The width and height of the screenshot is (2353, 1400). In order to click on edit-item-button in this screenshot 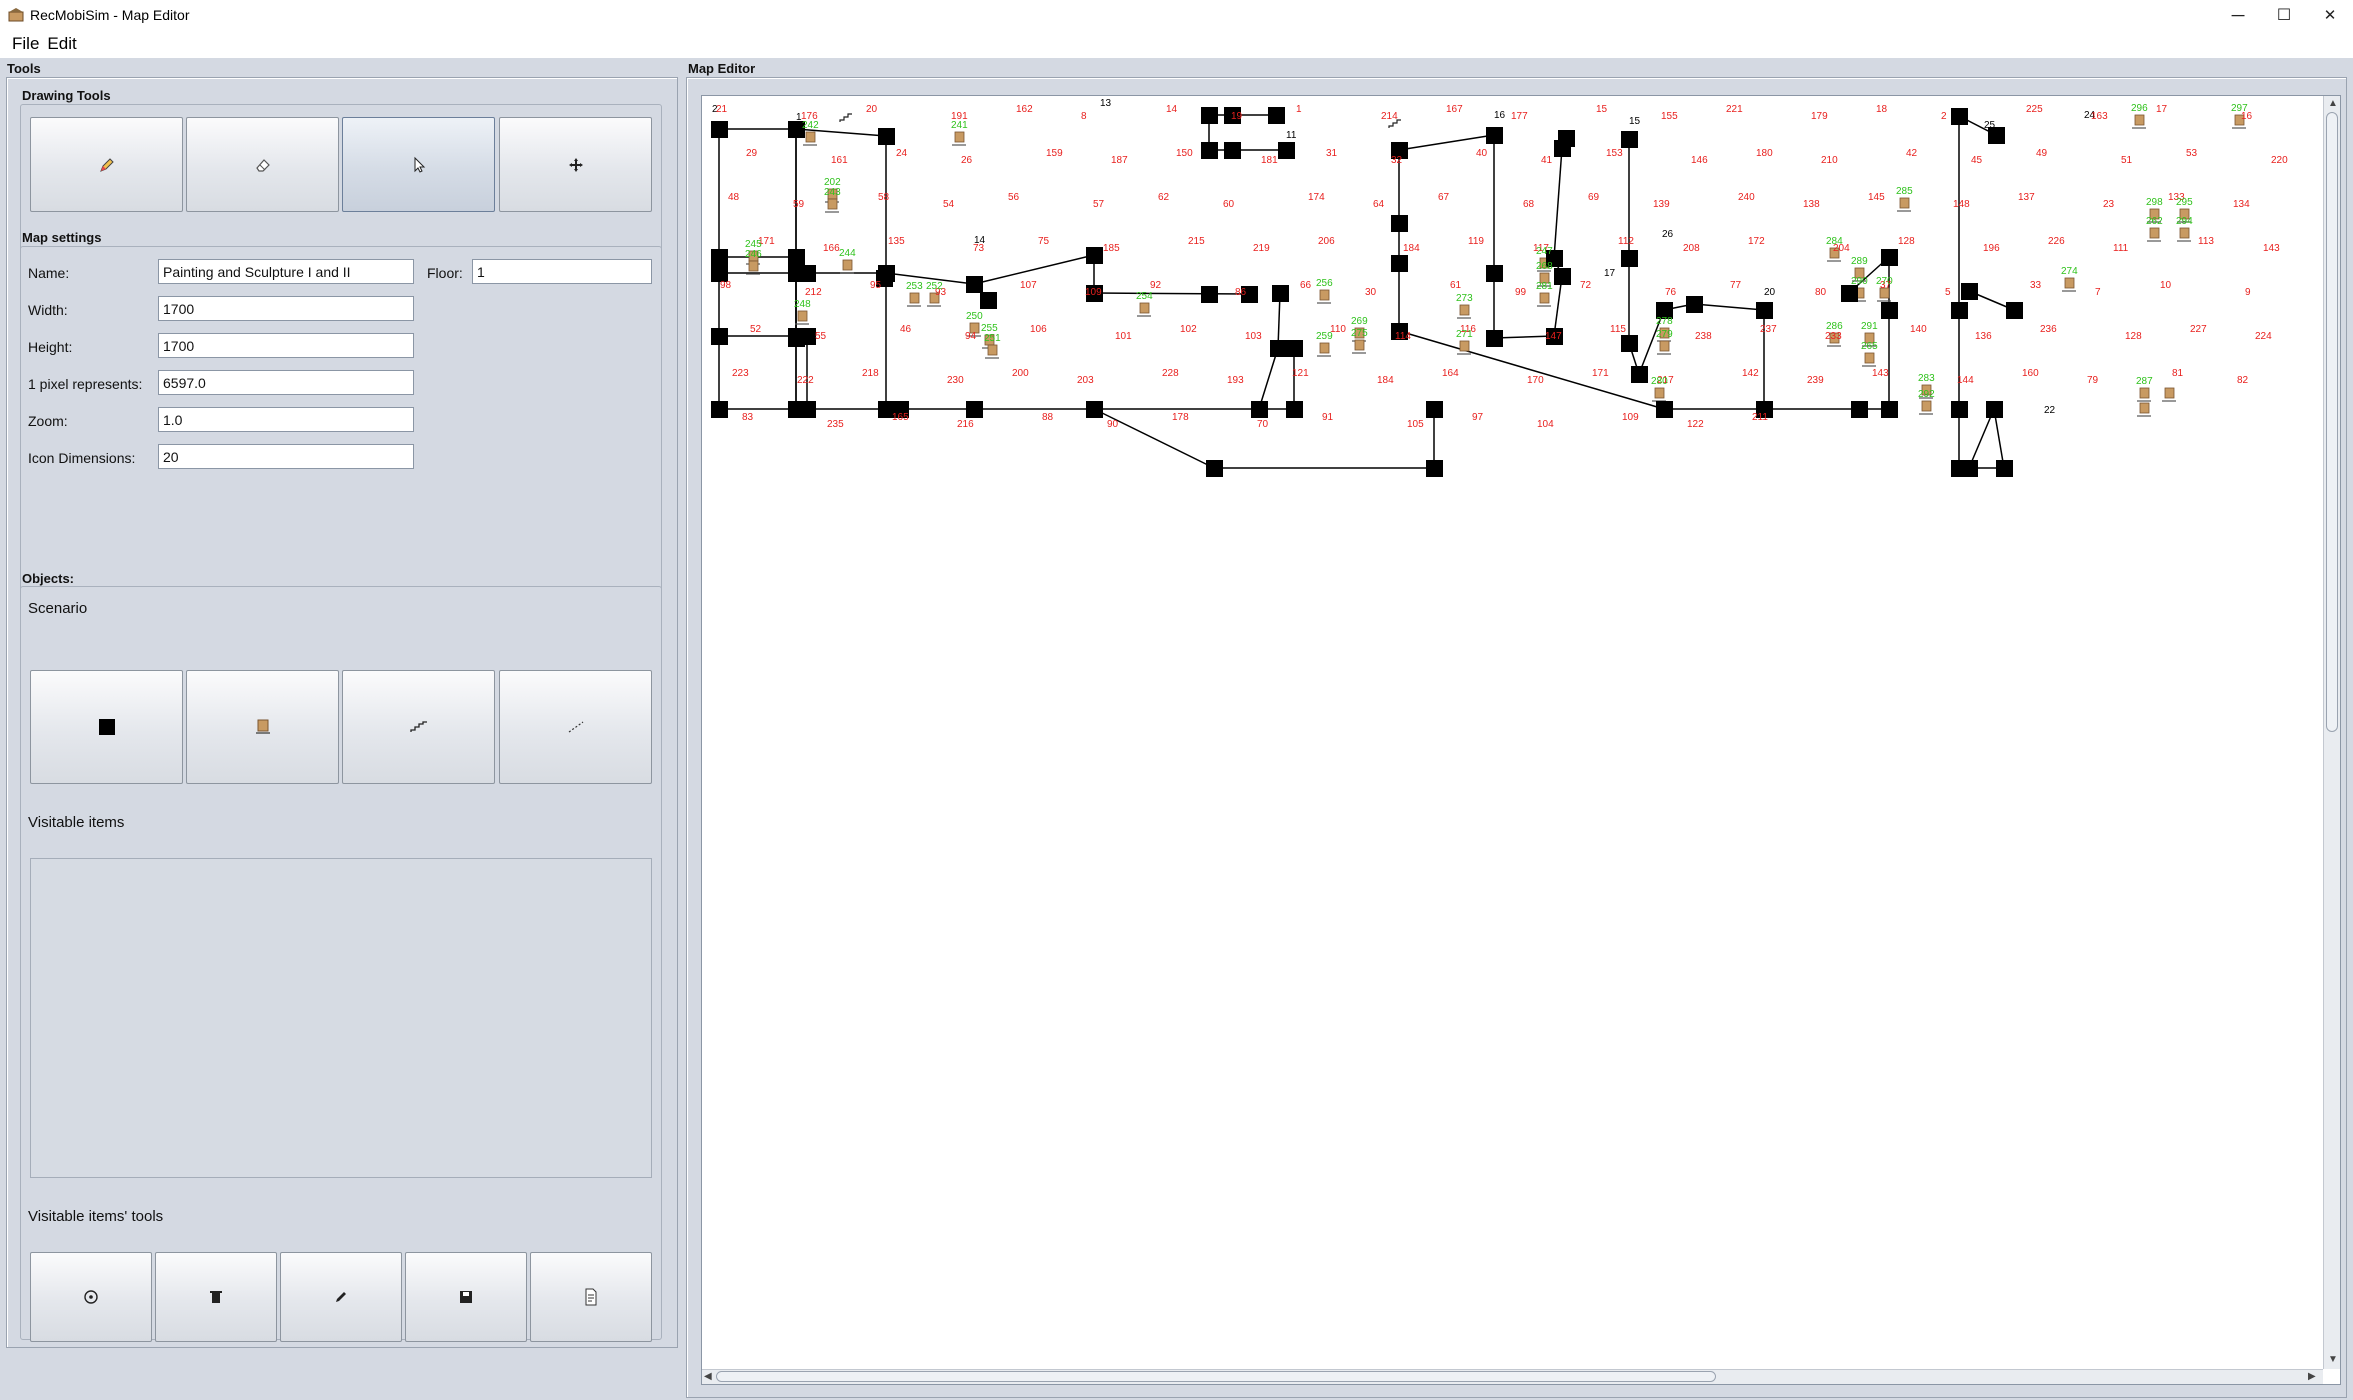, I will do `click(341, 1297)`.